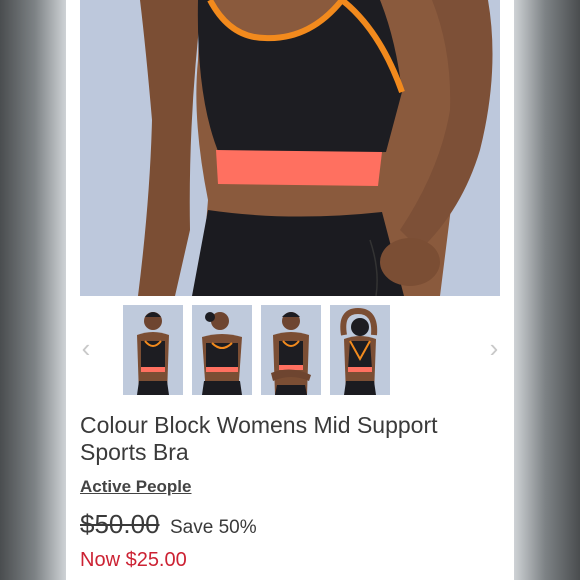 The height and width of the screenshot is (580, 580). I want to click on thumbnail-gallery: ‹ ›, so click(290, 351).